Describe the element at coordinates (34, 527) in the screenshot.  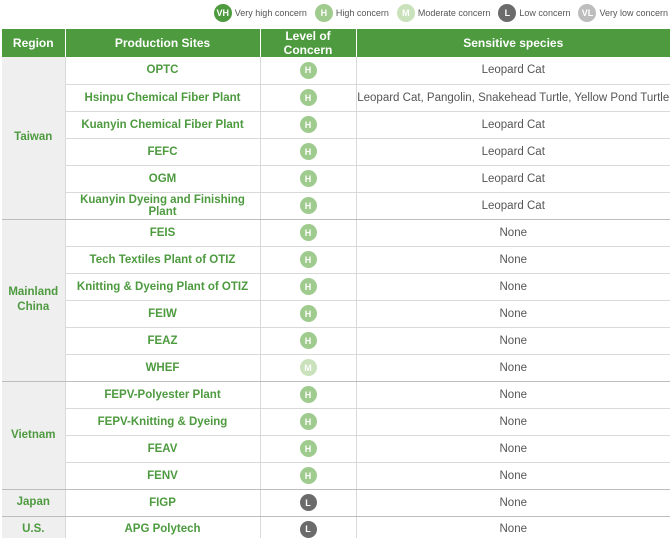
I see `region-cell: U.S.` at that location.